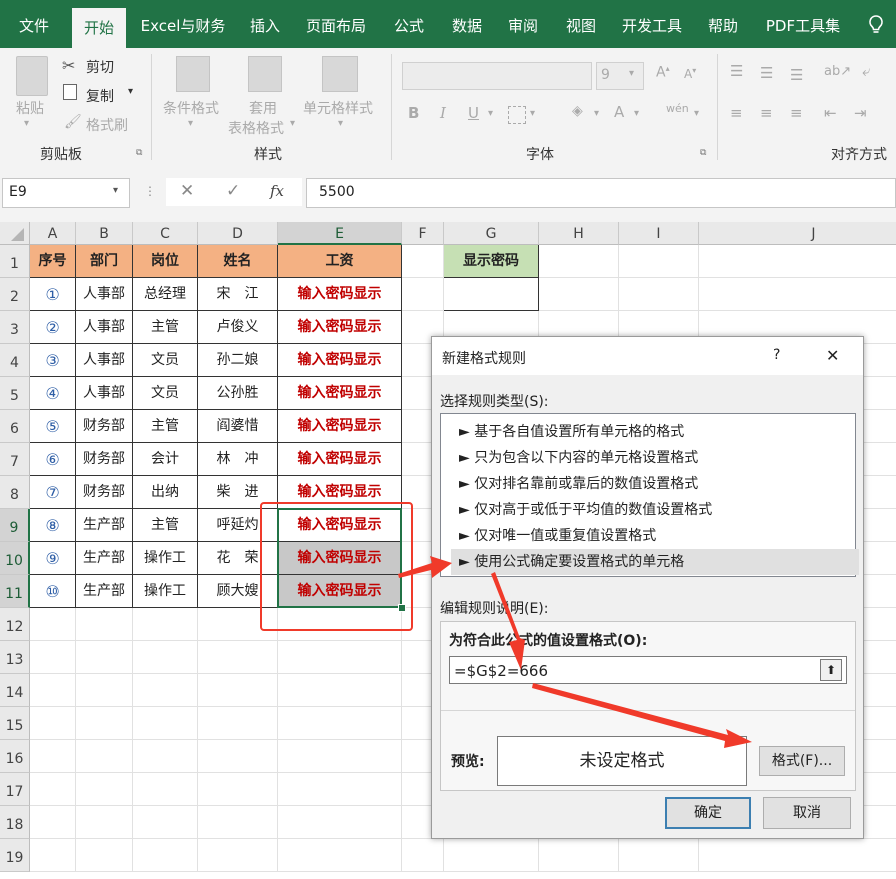  I want to click on tab-view: 视图, so click(581, 24).